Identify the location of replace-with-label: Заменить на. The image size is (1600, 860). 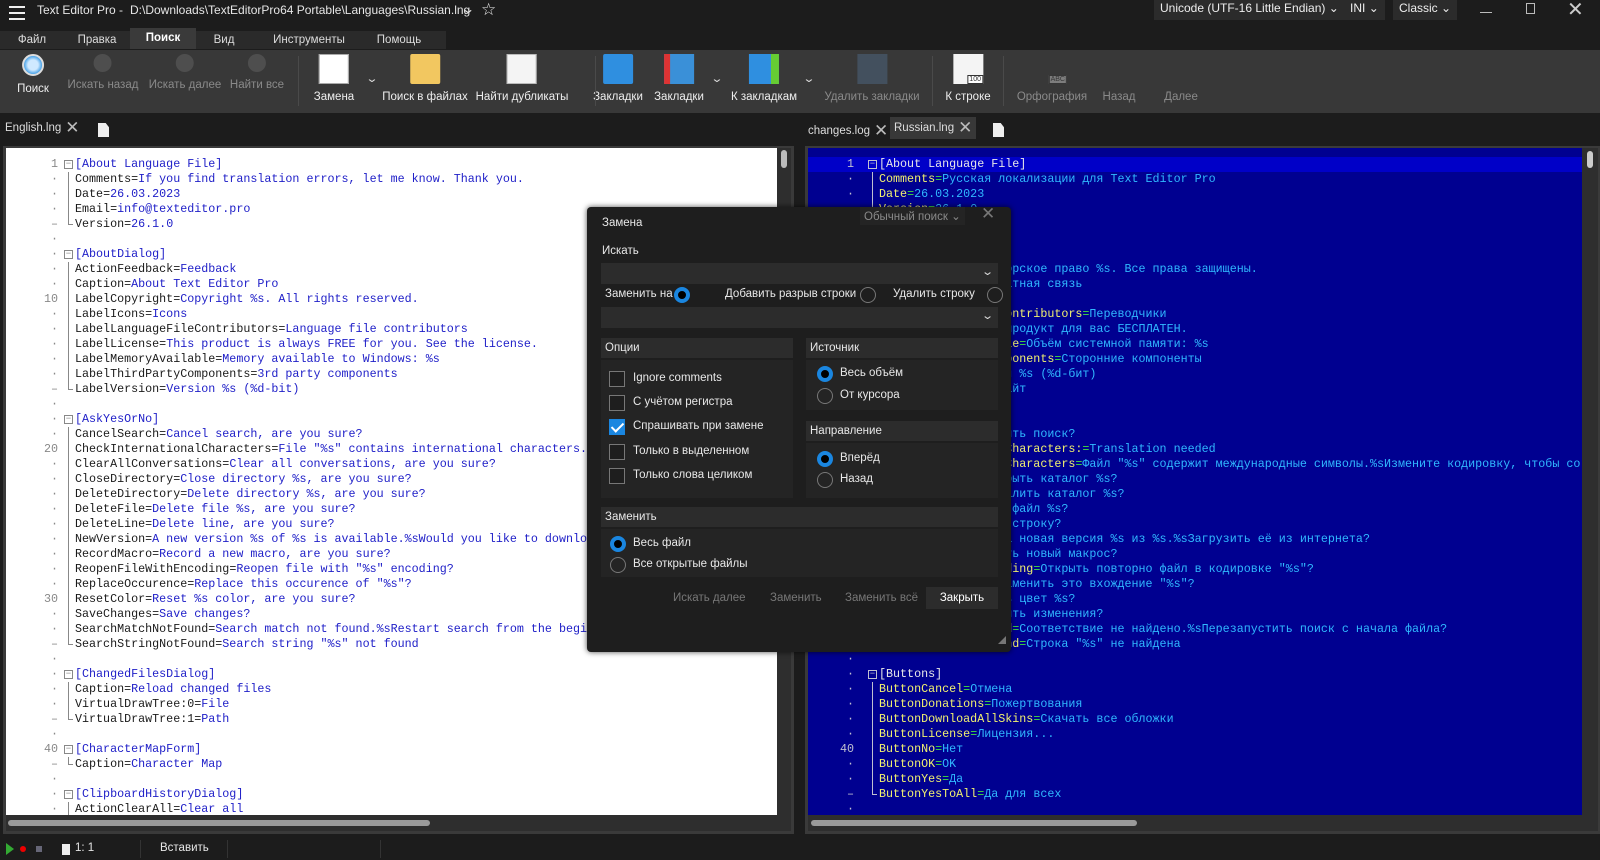
(639, 294).